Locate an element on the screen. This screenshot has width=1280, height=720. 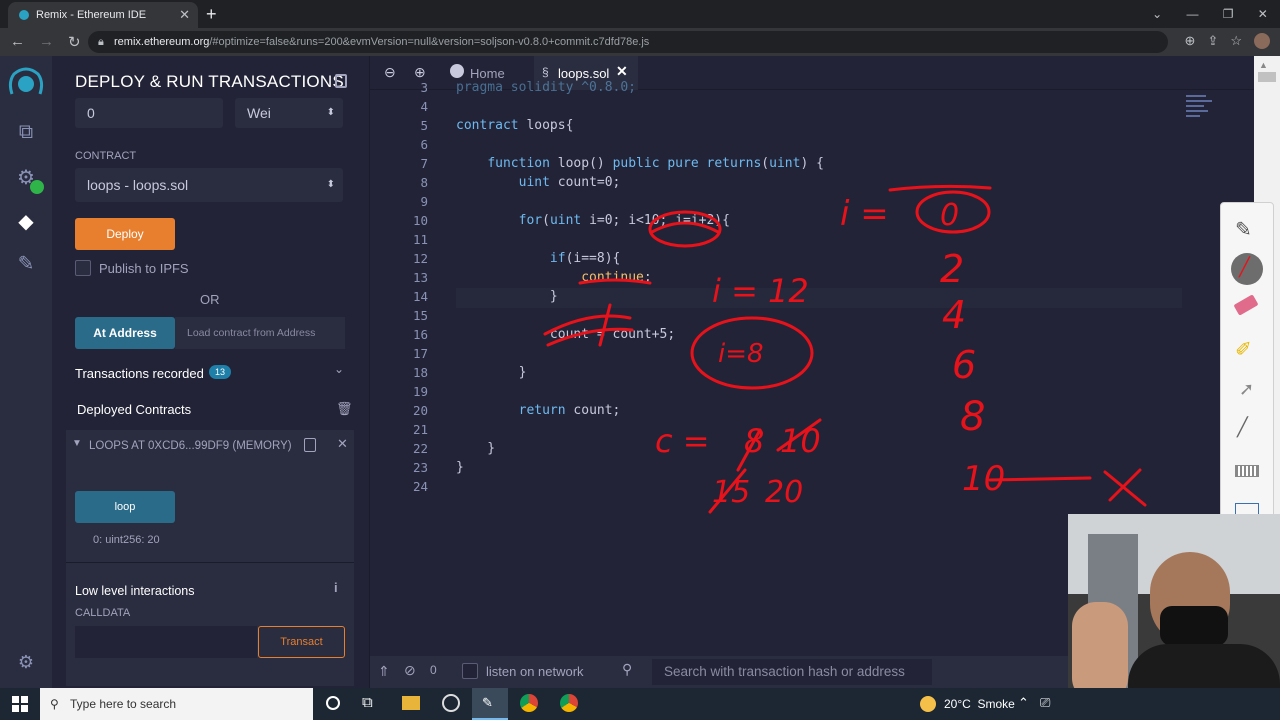
i-label: i = is located at coordinates (864, 214).